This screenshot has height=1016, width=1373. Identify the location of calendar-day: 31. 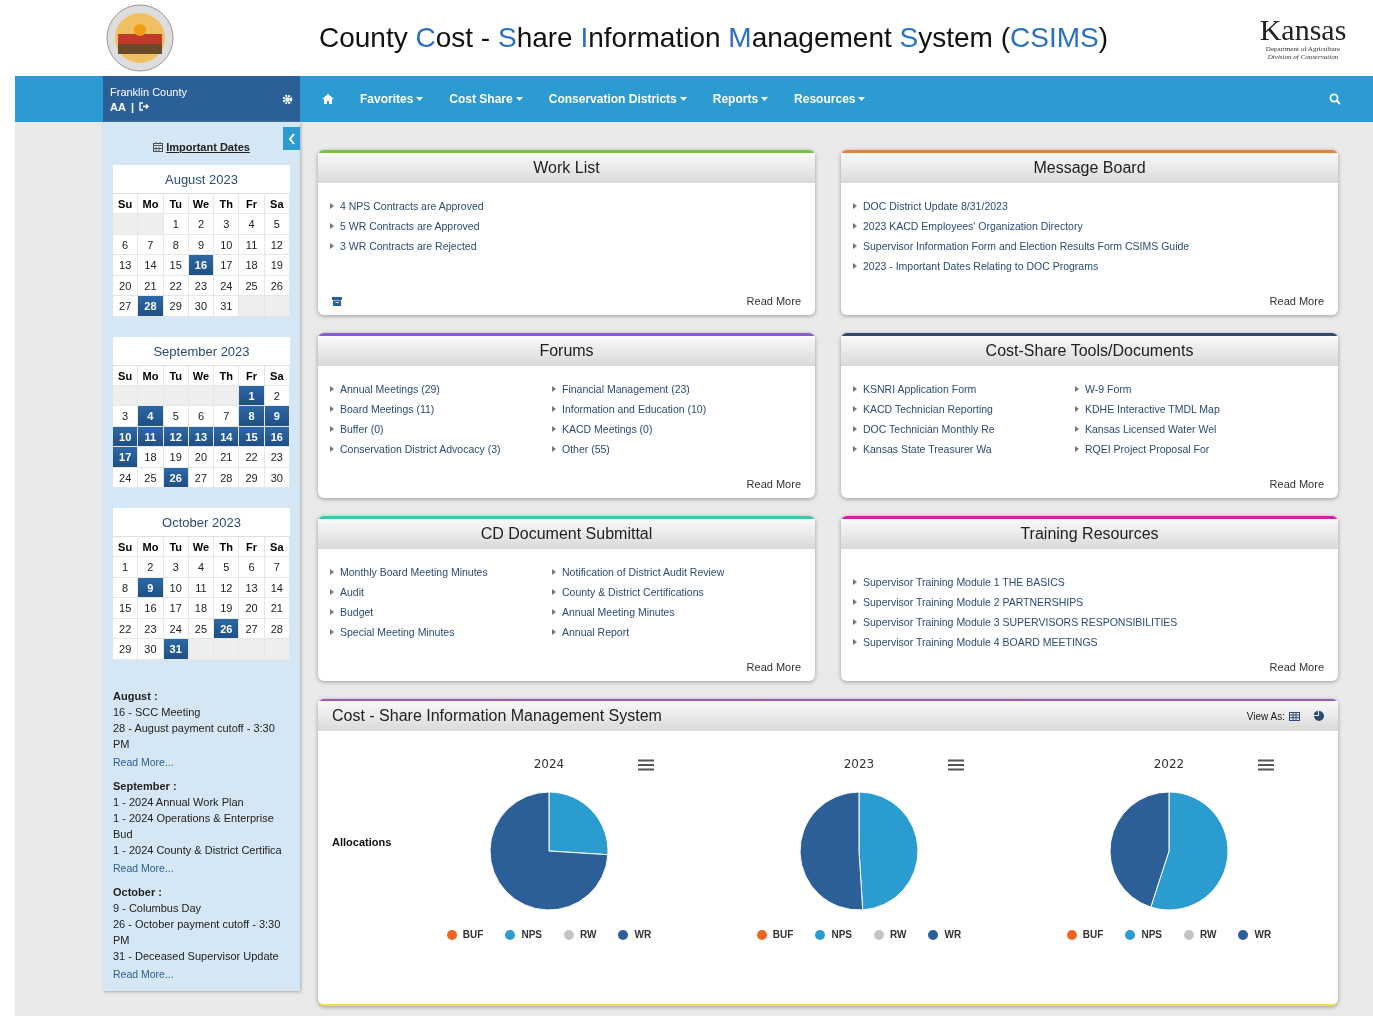
(227, 306).